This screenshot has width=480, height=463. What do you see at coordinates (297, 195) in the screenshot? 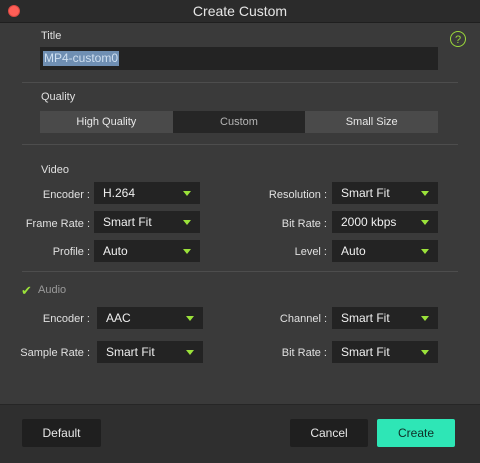
I see `resolution-label: Resolution :` at bounding box center [297, 195].